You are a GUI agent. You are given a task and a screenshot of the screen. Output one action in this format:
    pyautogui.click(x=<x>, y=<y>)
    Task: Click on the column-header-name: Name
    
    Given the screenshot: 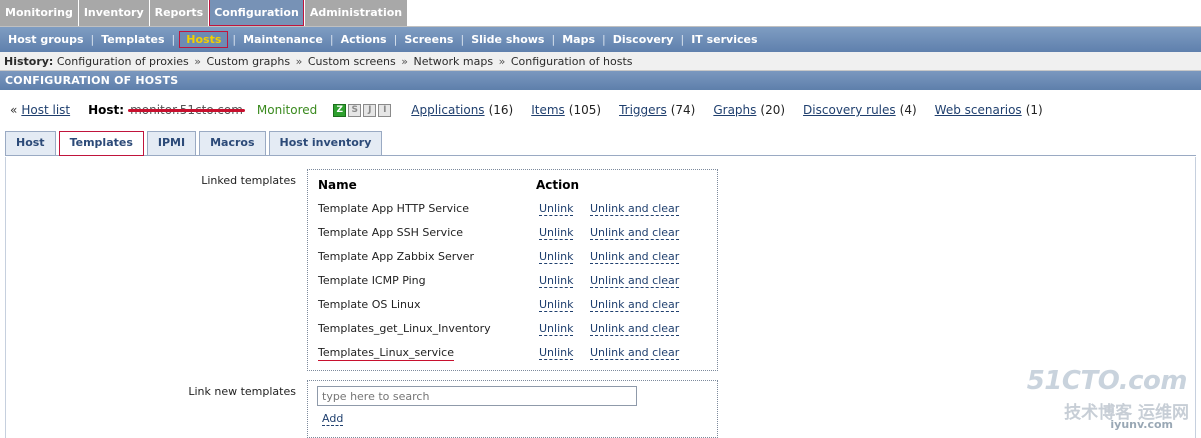 What is the action you would take?
    pyautogui.click(x=337, y=185)
    